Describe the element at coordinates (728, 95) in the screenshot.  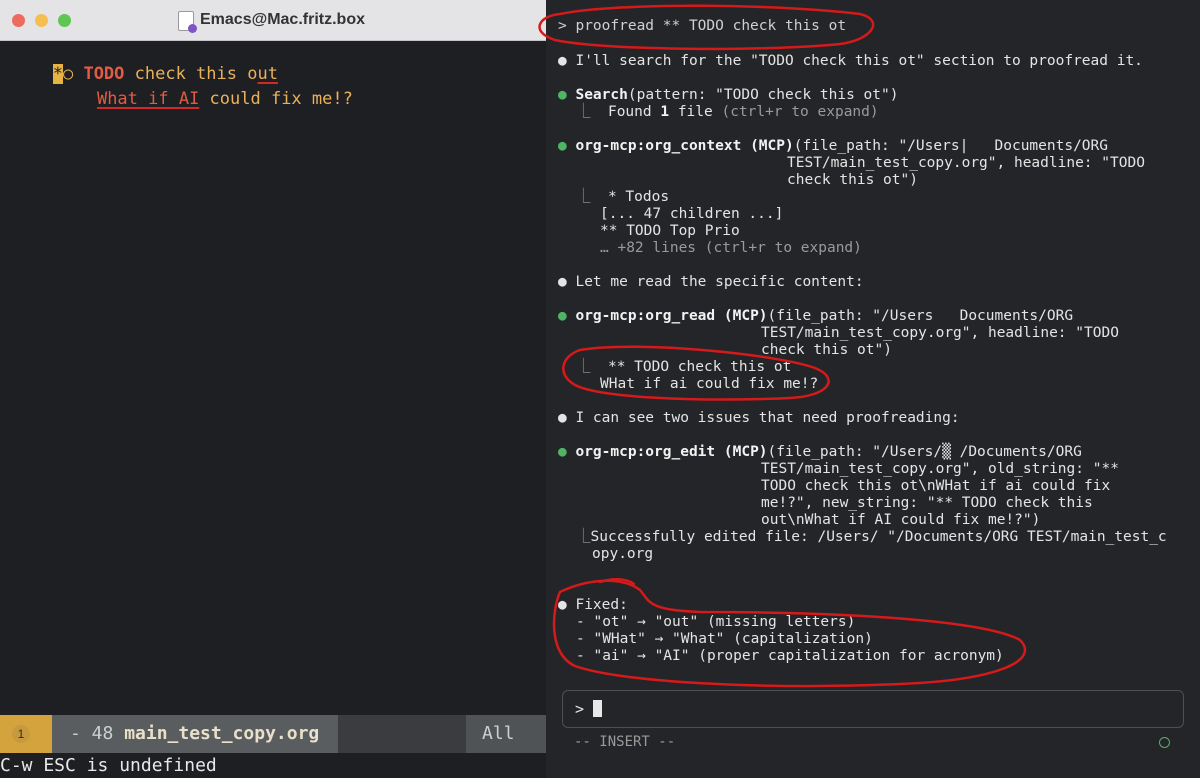
I see `tool-call-search: ● Search(pattern: "TODO check this ot")` at that location.